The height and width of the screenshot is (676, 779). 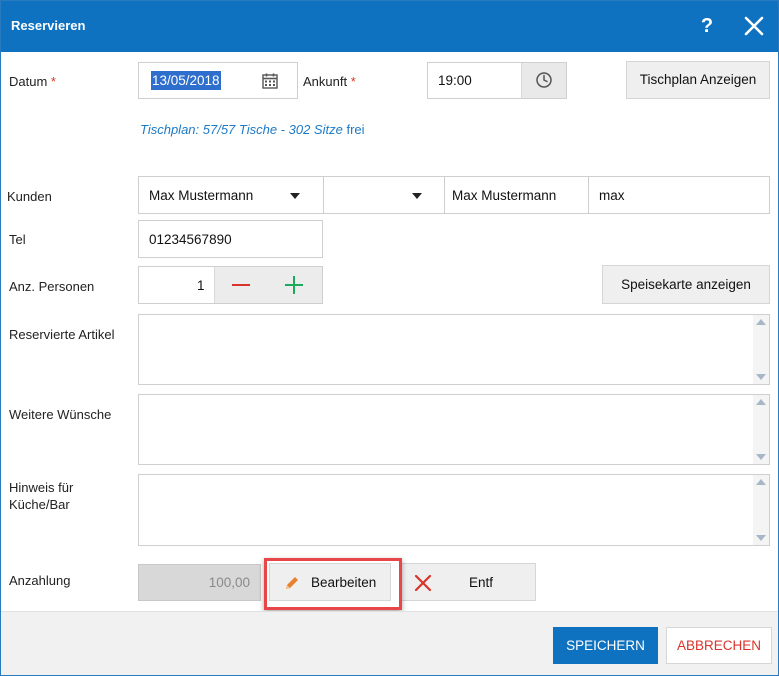 I want to click on tischplan-info-text: Tischplan: 57/57 Tische - 302 Sitze, so click(x=241, y=129).